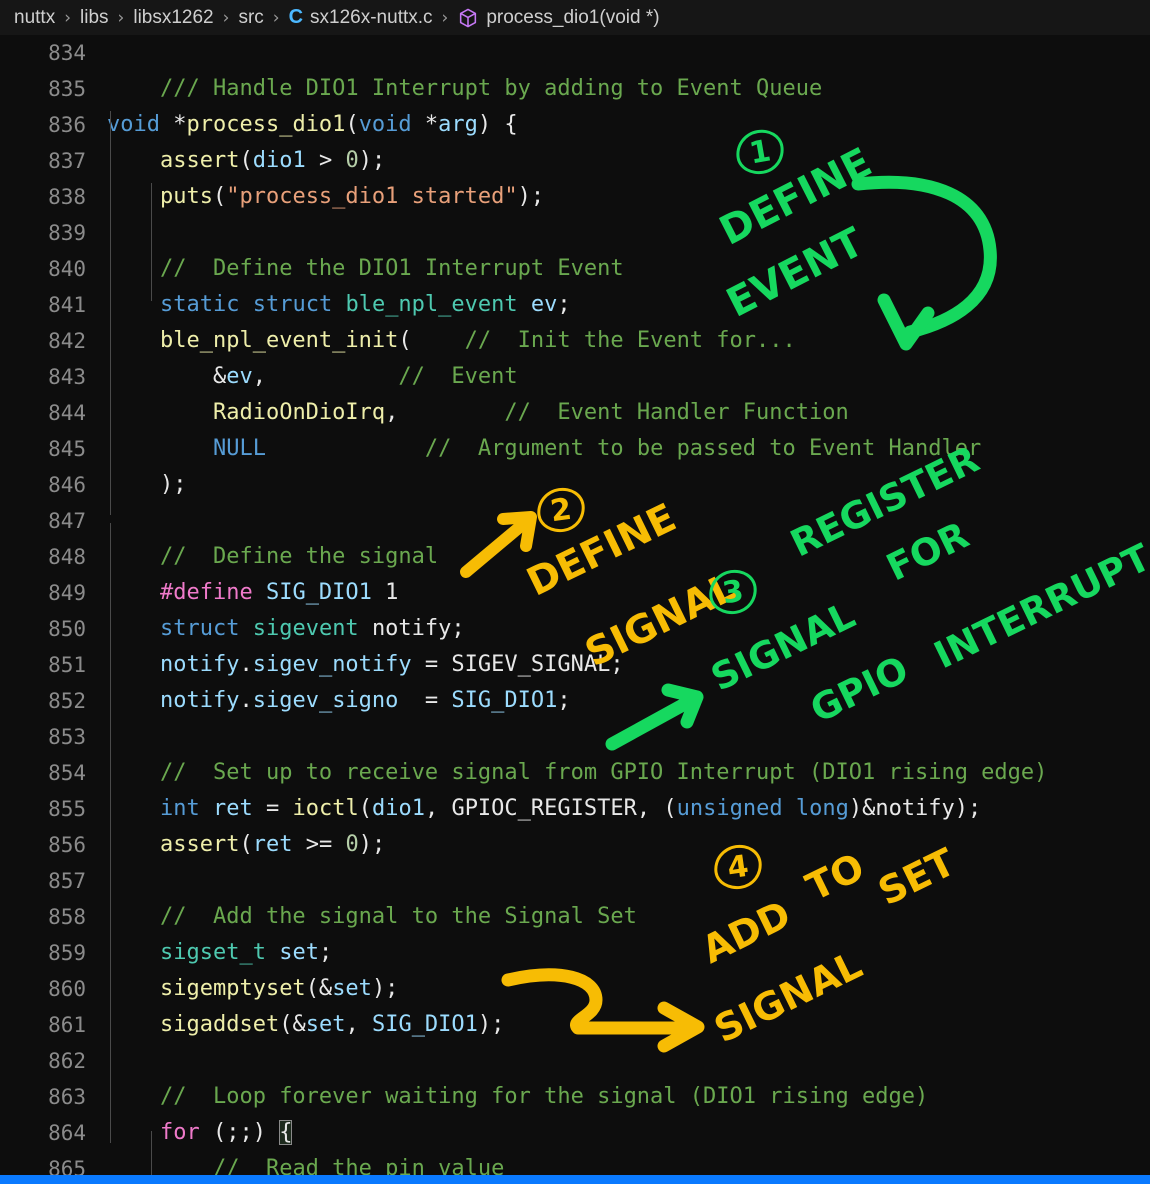 The width and height of the screenshot is (1150, 1184). I want to click on code-line: 838 puts("process_dio1 started");, so click(575, 197).